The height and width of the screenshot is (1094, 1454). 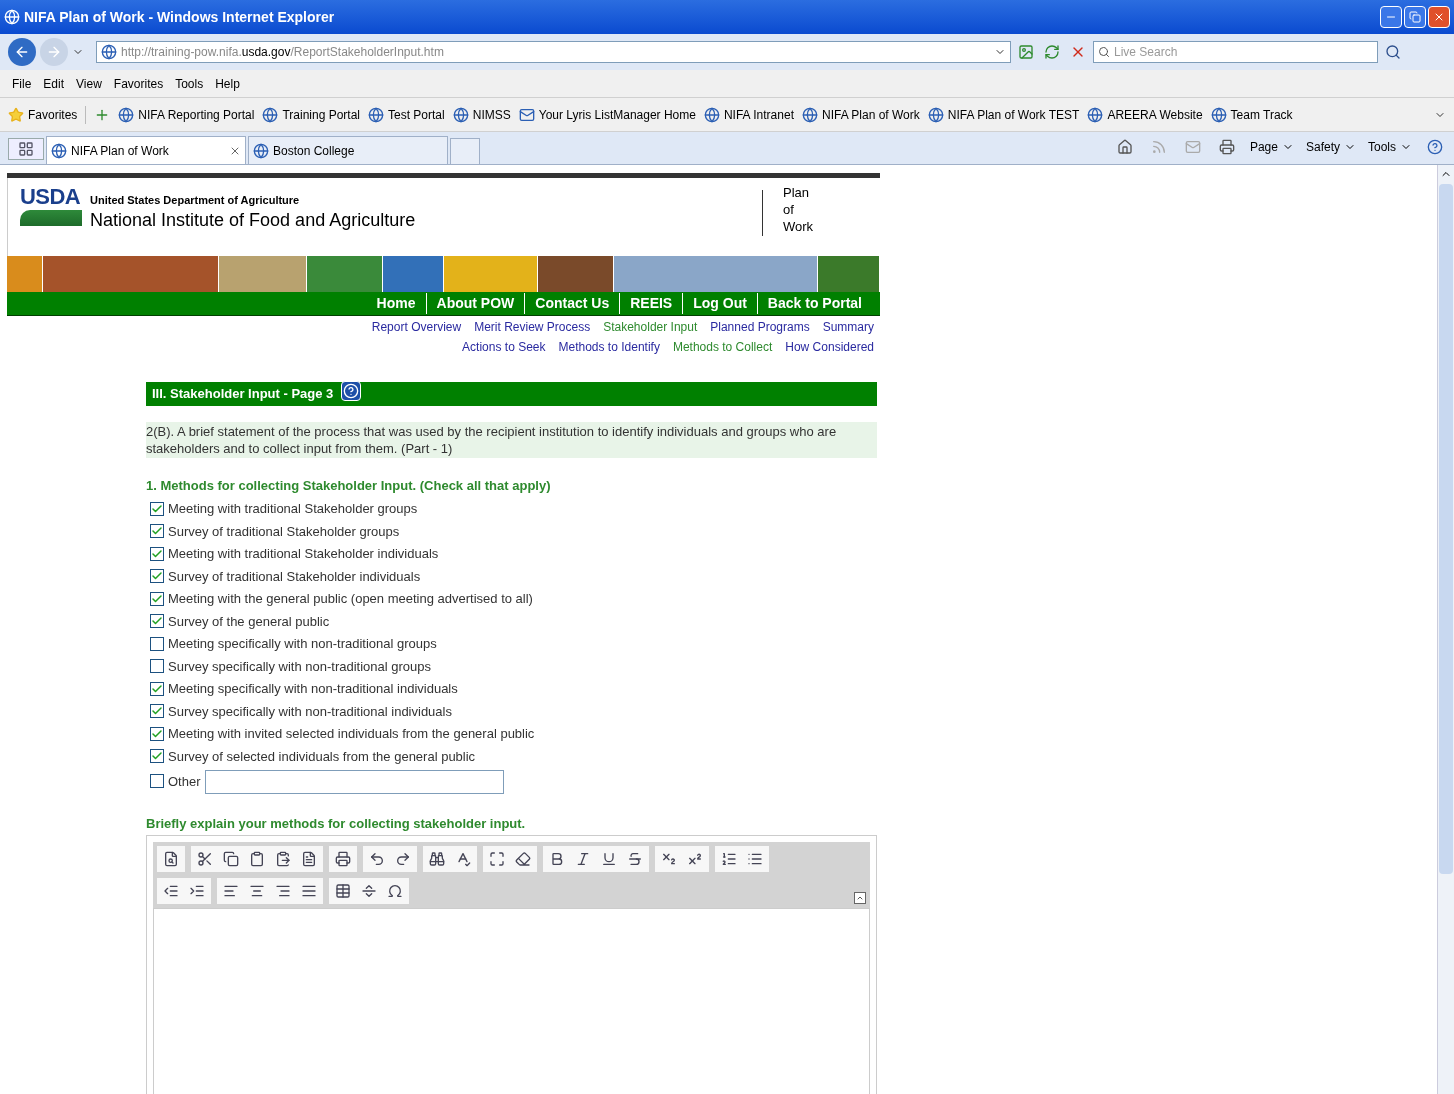 I want to click on outdent-icon, so click(x=171, y=891).